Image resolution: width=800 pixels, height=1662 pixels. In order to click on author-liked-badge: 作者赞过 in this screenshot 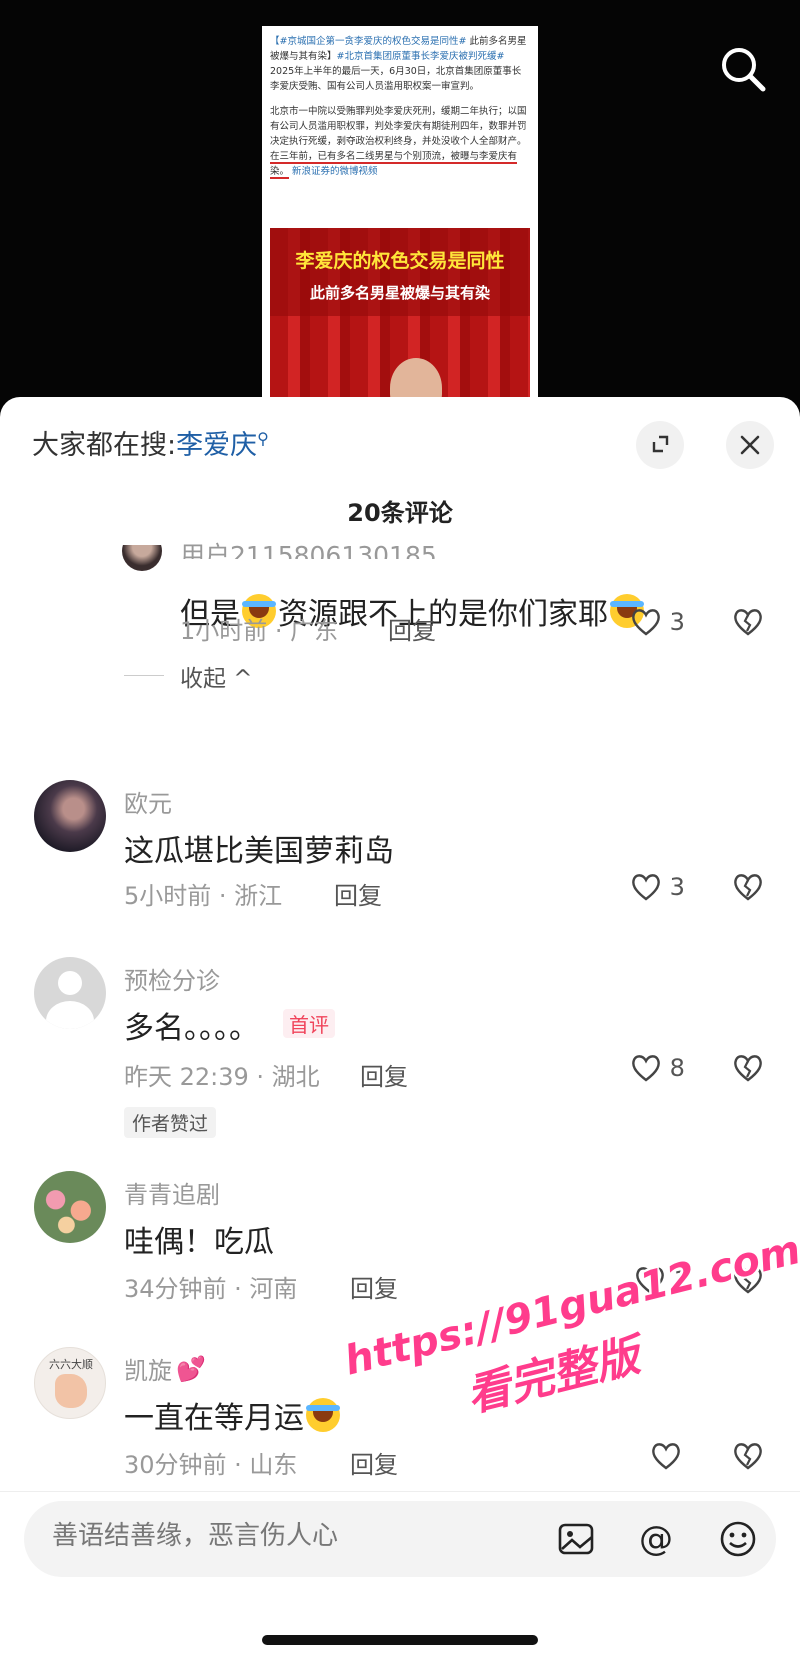, I will do `click(170, 1122)`.